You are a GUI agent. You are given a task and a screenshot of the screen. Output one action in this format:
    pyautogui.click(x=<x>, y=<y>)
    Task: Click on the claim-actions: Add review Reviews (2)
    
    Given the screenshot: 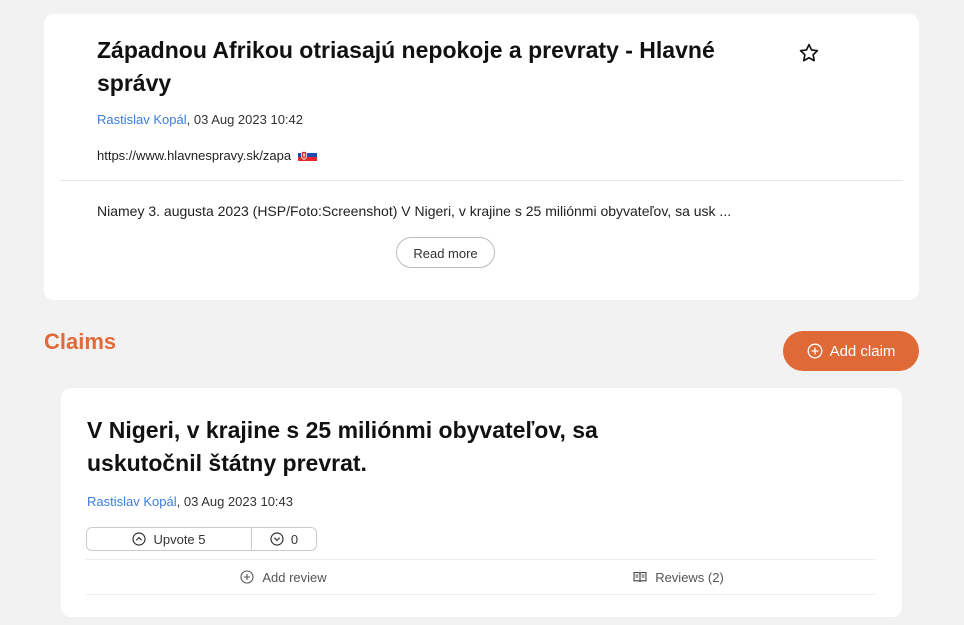 What is the action you would take?
    pyautogui.click(x=481, y=577)
    